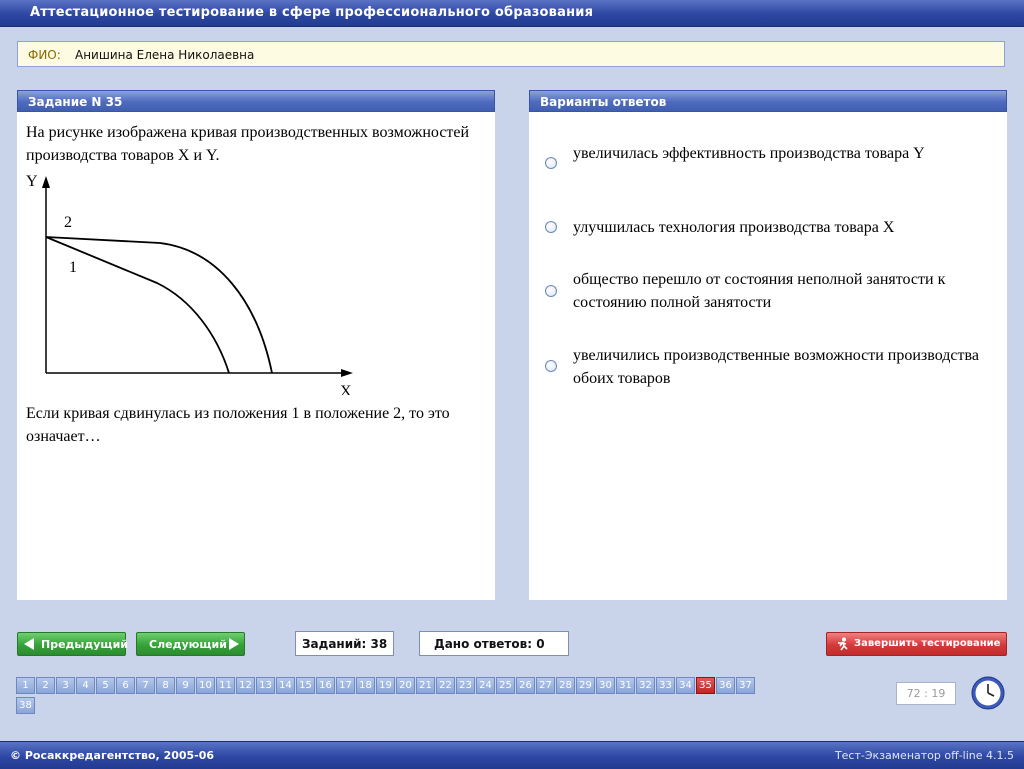 Image resolution: width=1024 pixels, height=769 pixels. I want to click on question-number-36: 36, so click(725, 685).